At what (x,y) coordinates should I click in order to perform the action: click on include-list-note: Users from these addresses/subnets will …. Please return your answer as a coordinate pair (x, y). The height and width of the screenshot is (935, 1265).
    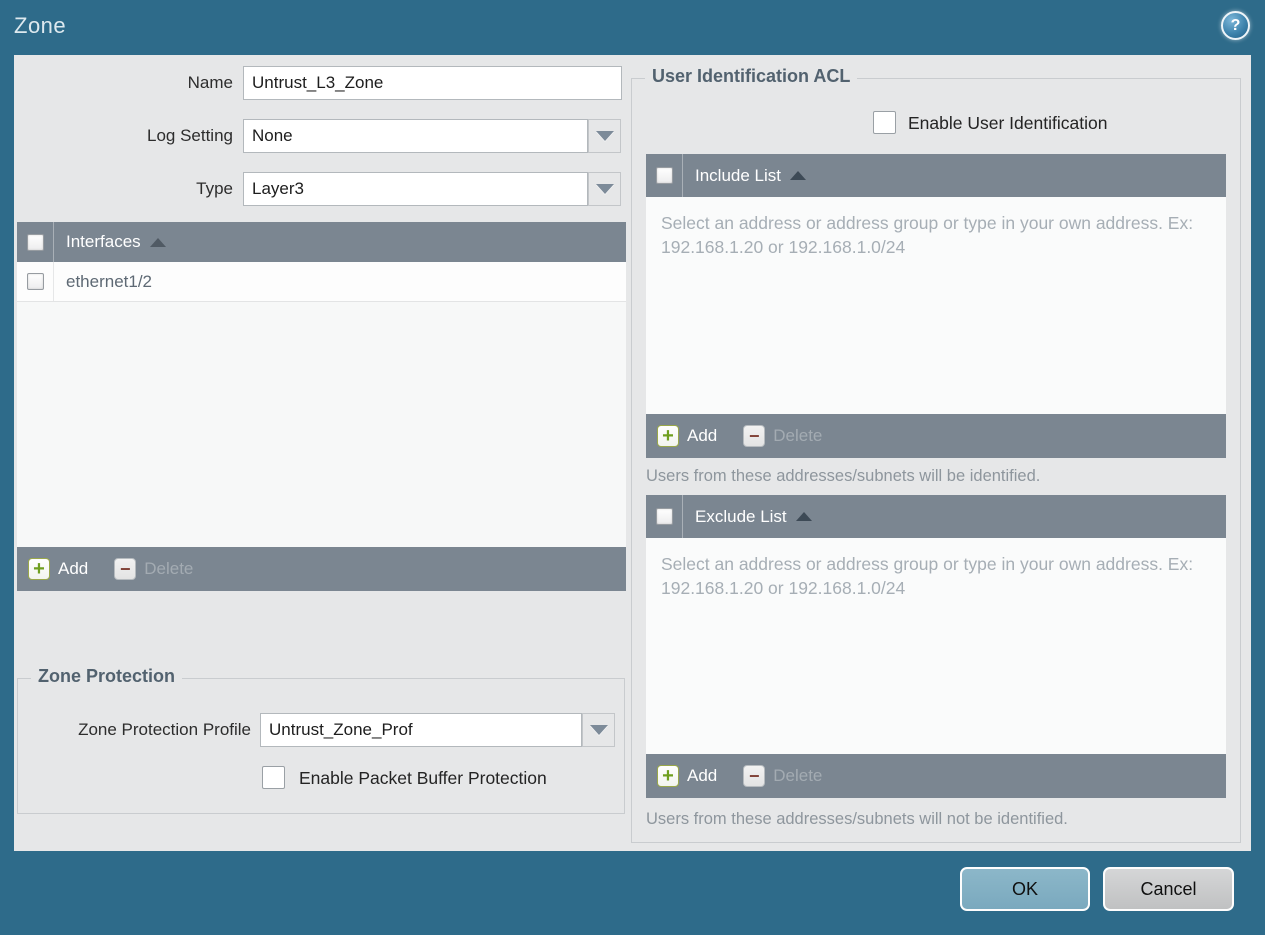
    Looking at the image, I should click on (843, 476).